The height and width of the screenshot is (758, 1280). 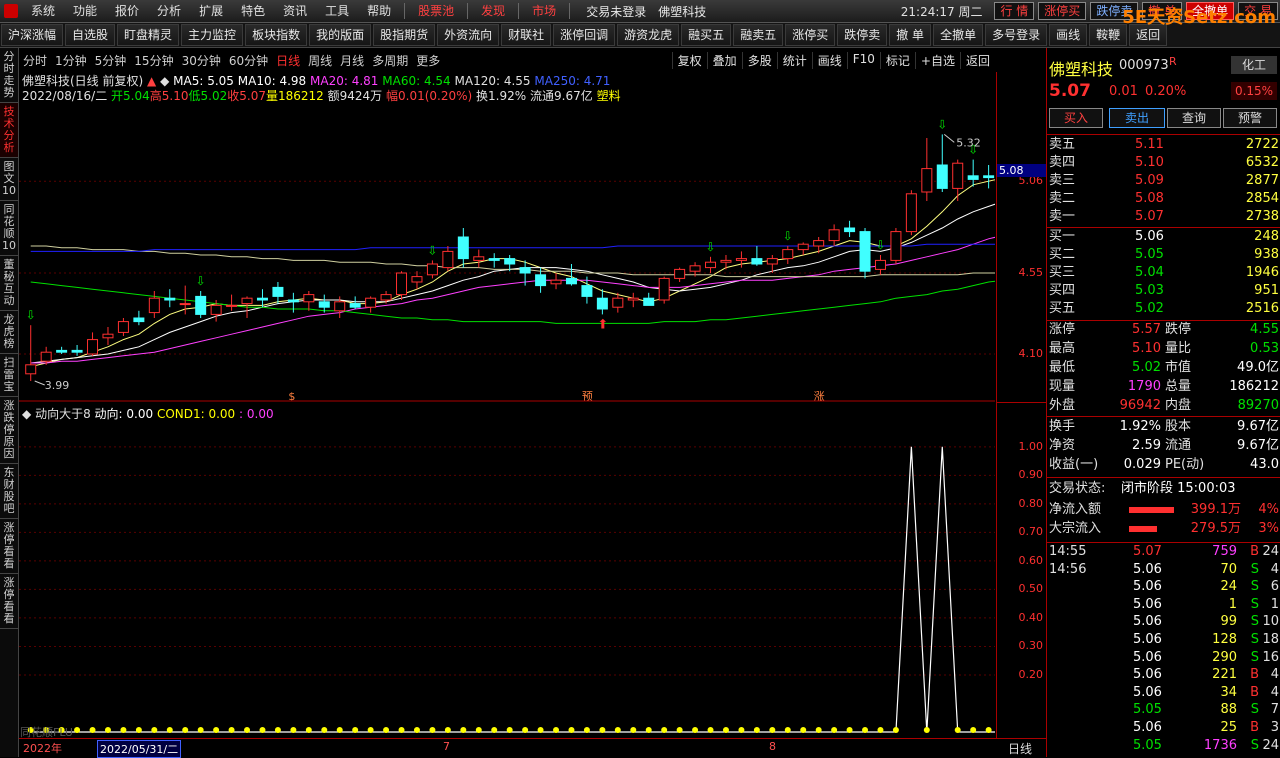 I want to click on tick-count: 4, so click(x=1274, y=692).